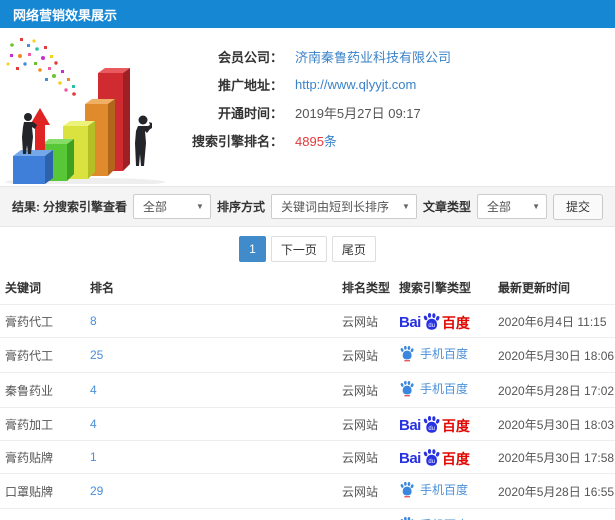  I want to click on col-rank: 排名, so click(102, 288).